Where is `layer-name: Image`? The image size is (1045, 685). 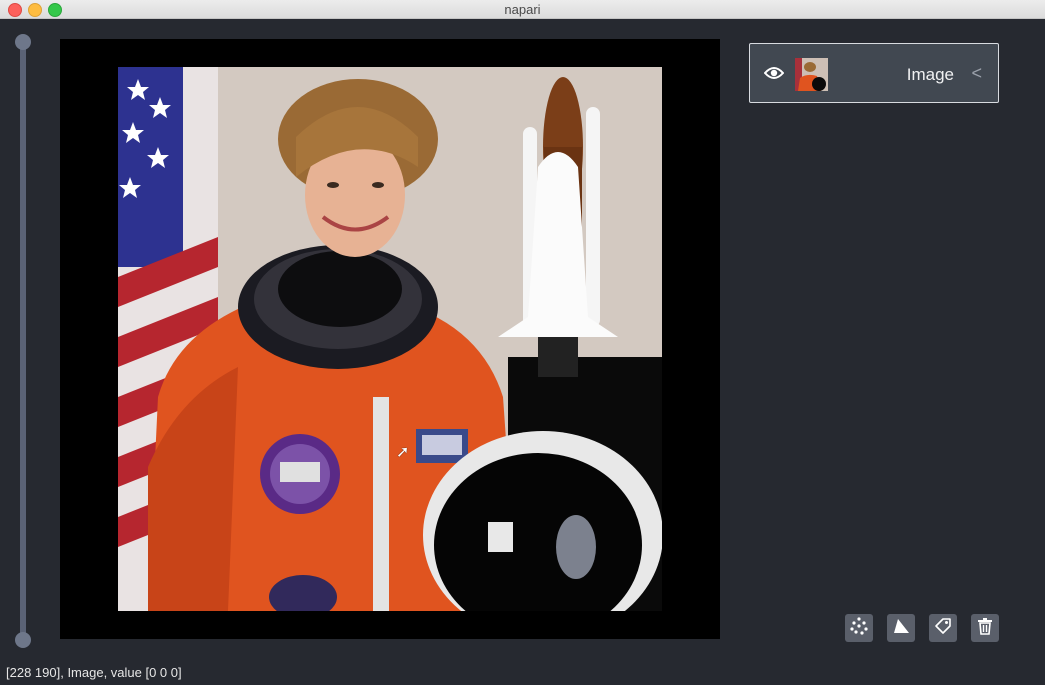 layer-name: Image is located at coordinates (930, 75).